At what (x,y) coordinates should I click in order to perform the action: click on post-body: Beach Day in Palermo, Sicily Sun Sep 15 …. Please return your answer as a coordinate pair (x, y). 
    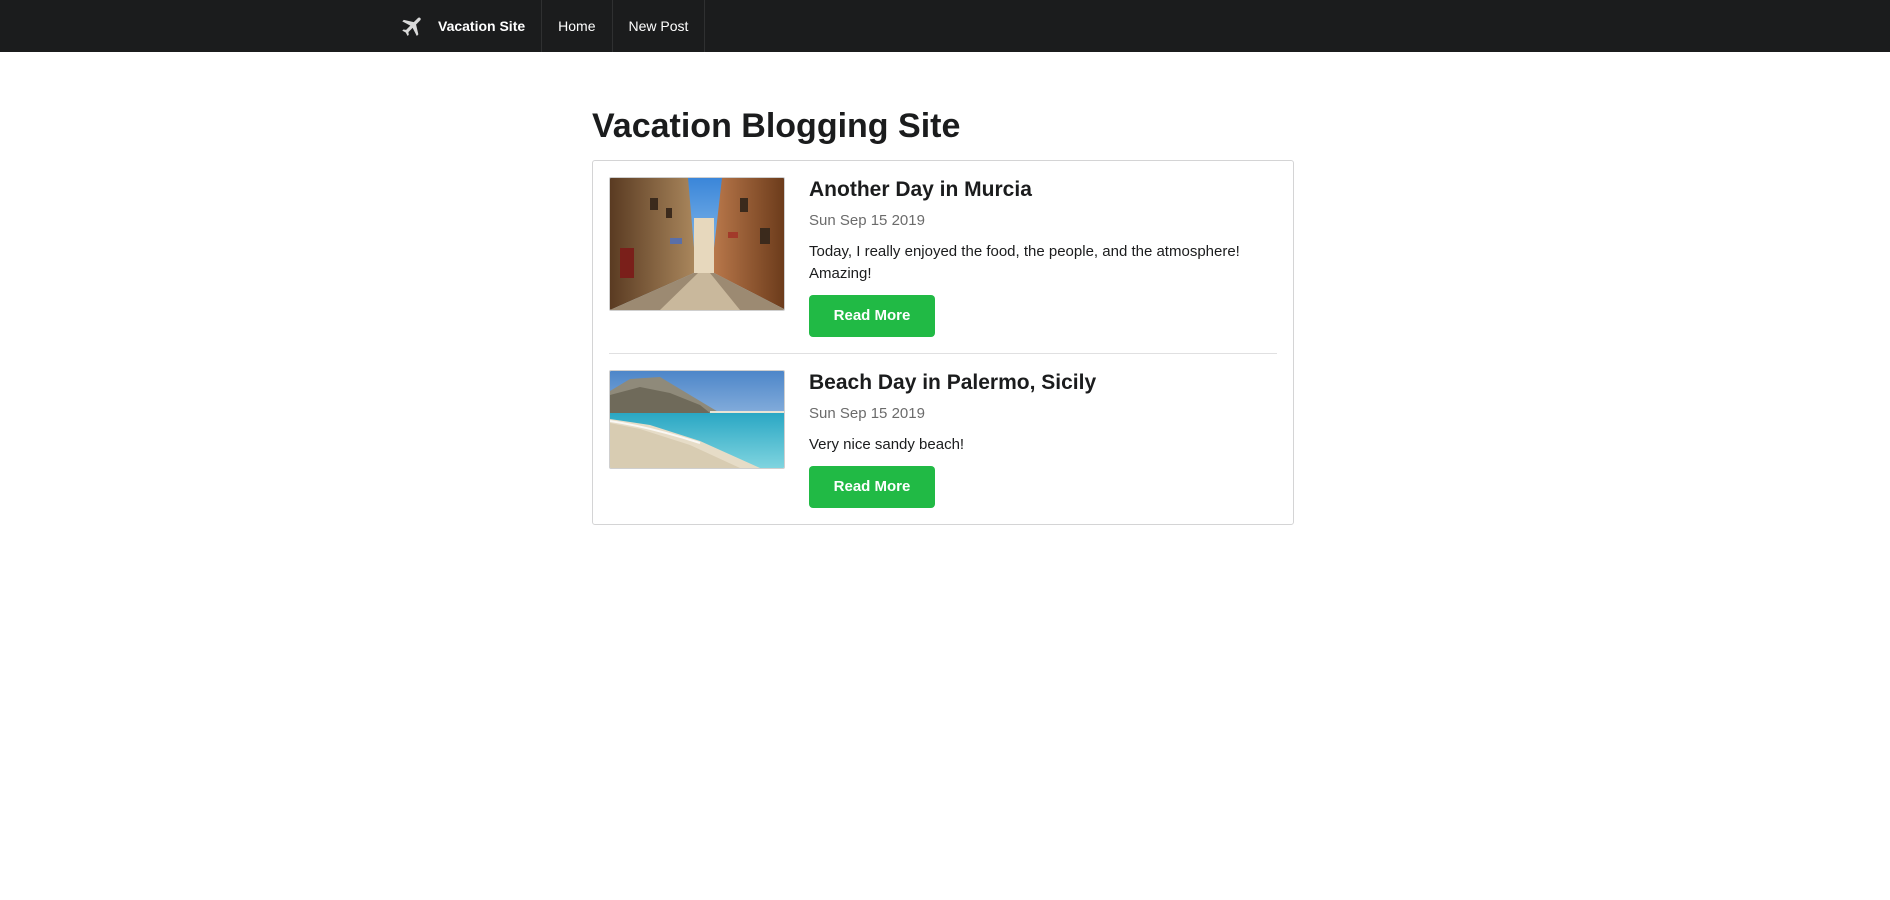
    Looking at the image, I should click on (1043, 439).